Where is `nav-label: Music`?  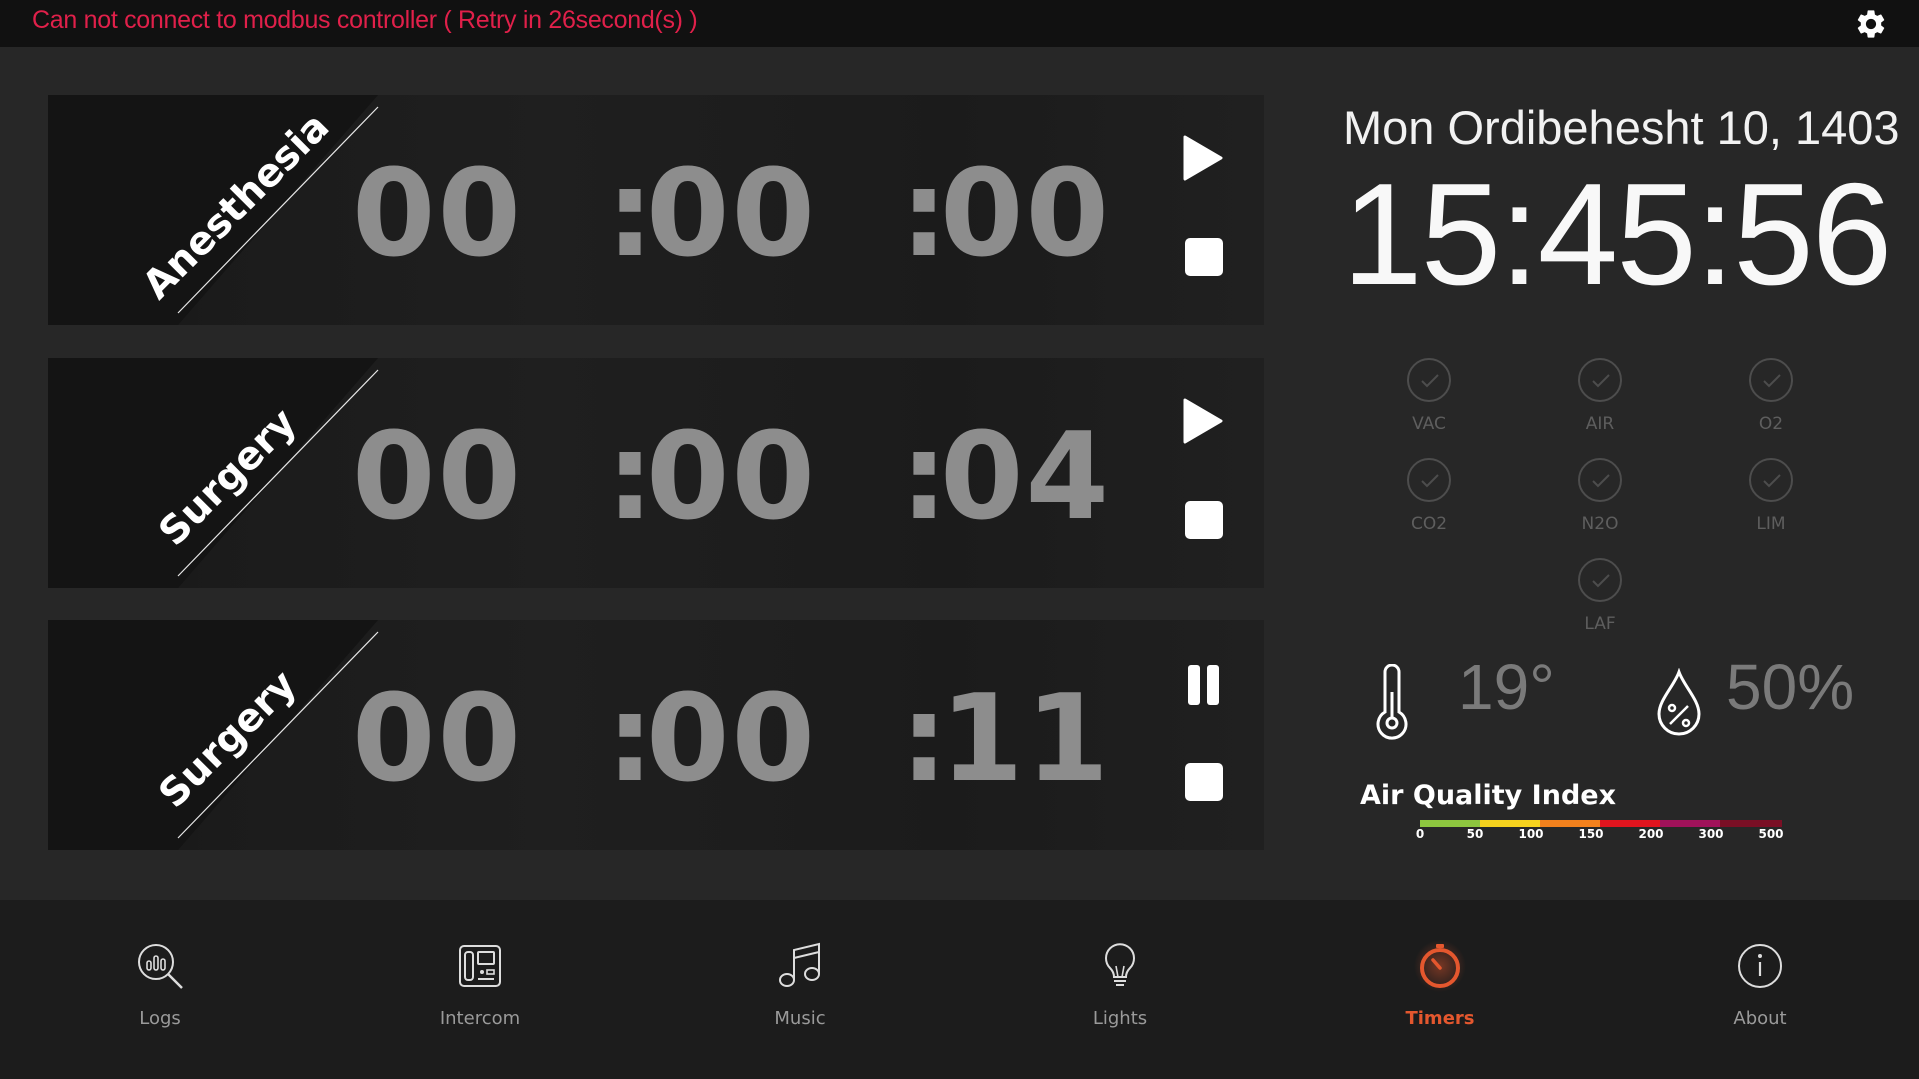
nav-label: Music is located at coordinates (800, 1018).